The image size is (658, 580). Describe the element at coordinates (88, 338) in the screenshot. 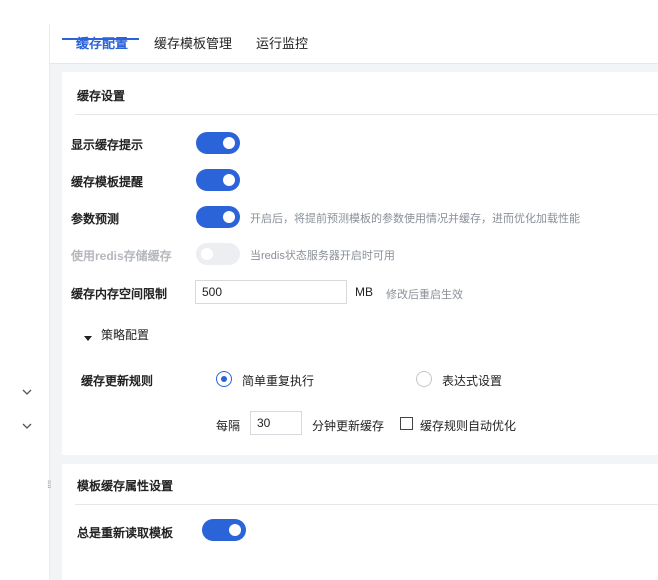

I see `caret-down-icon` at that location.